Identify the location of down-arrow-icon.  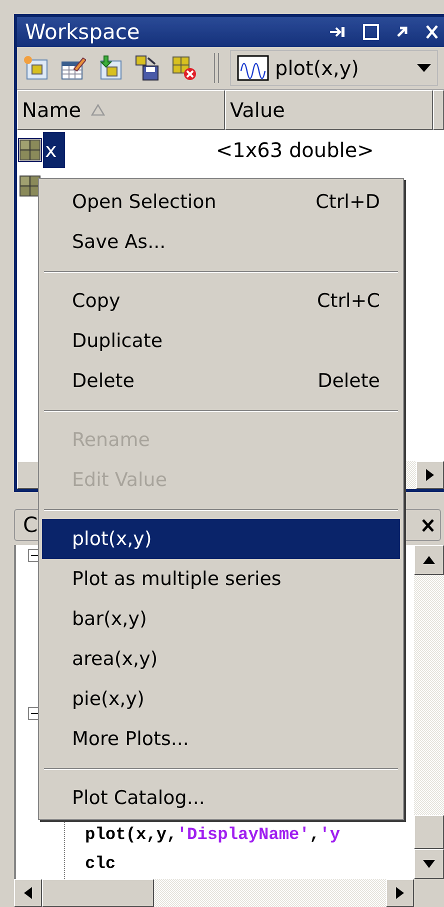
(429, 864).